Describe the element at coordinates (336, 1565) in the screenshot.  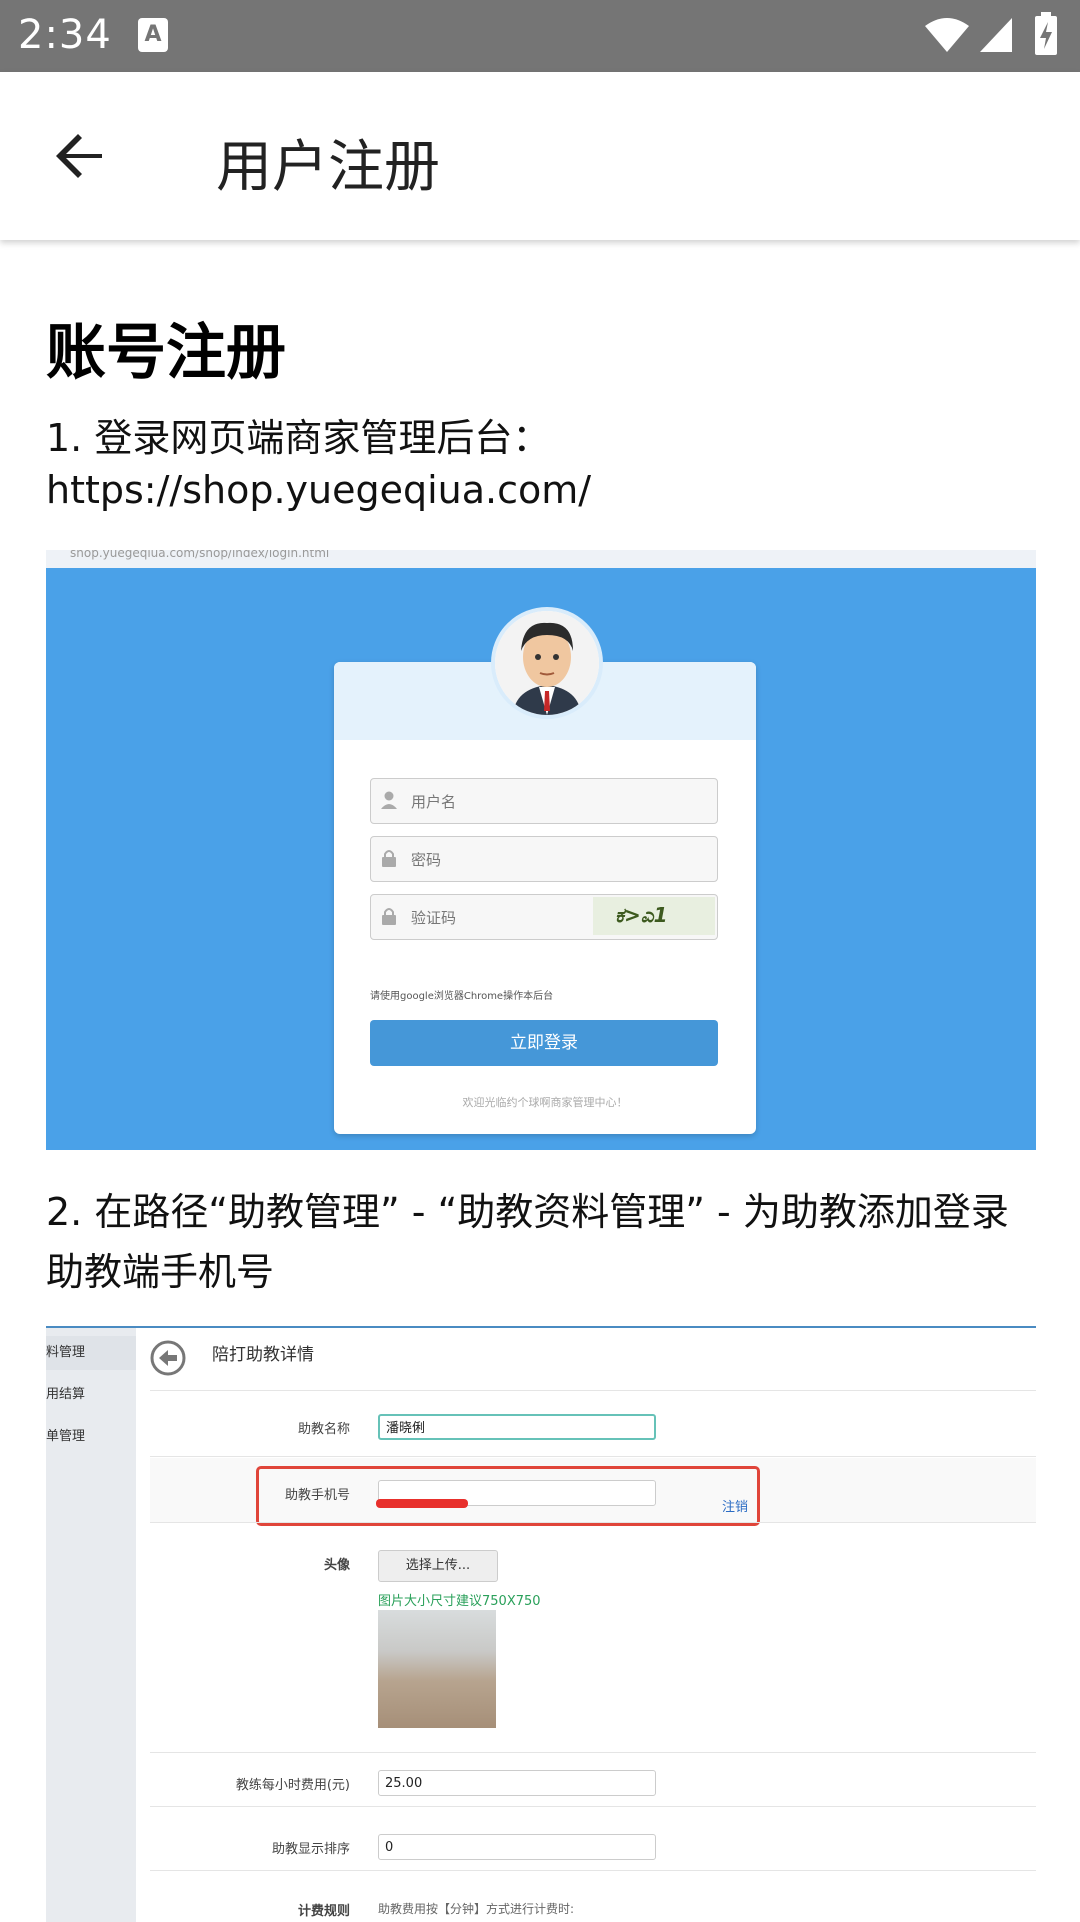
I see `avatar-label: 头像` at that location.